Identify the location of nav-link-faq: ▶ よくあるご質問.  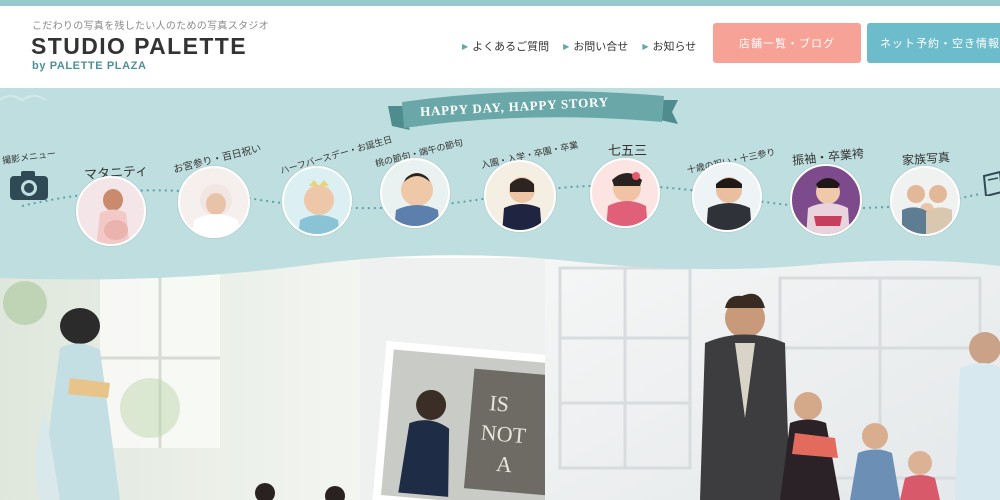
(505, 46).